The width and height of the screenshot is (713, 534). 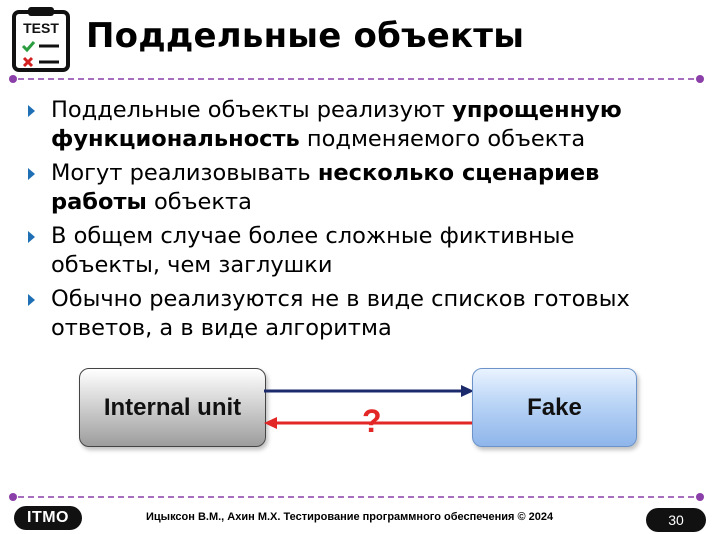 What do you see at coordinates (192, 265) in the screenshot?
I see `bullet-text: объекты, чем заглушки` at bounding box center [192, 265].